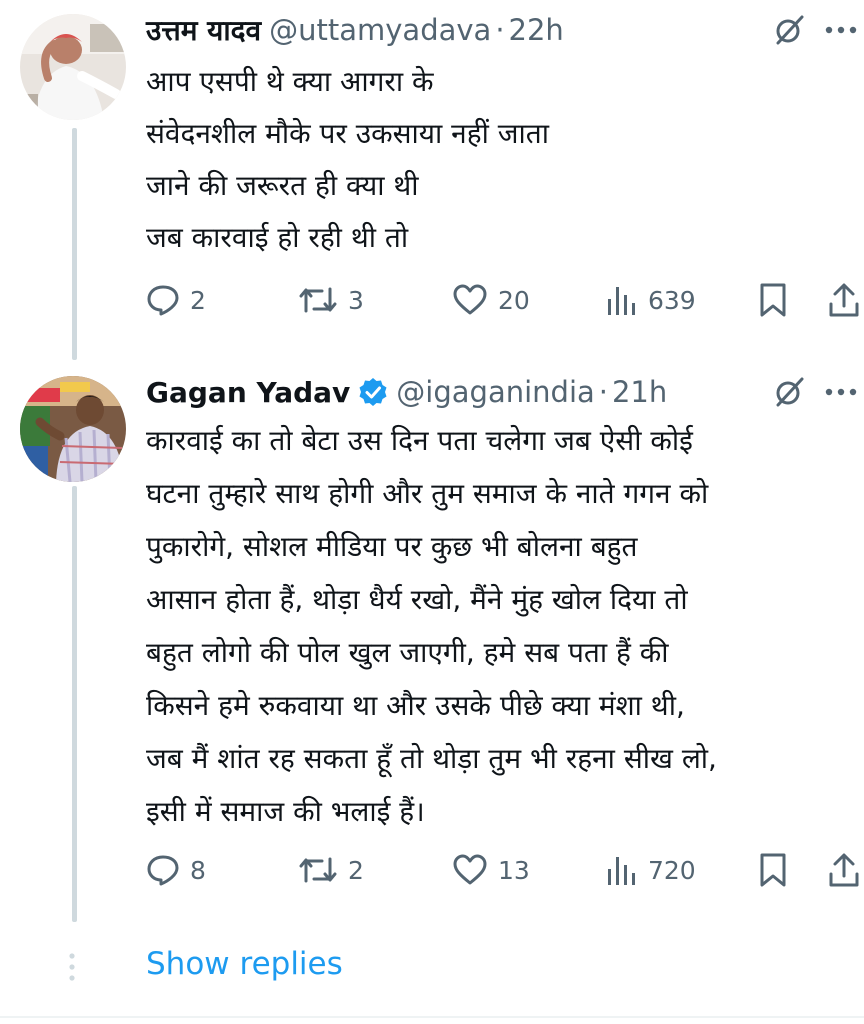 The height and width of the screenshot is (1024, 864). Describe the element at coordinates (74, 244) in the screenshot. I see `thread-line-top` at that location.